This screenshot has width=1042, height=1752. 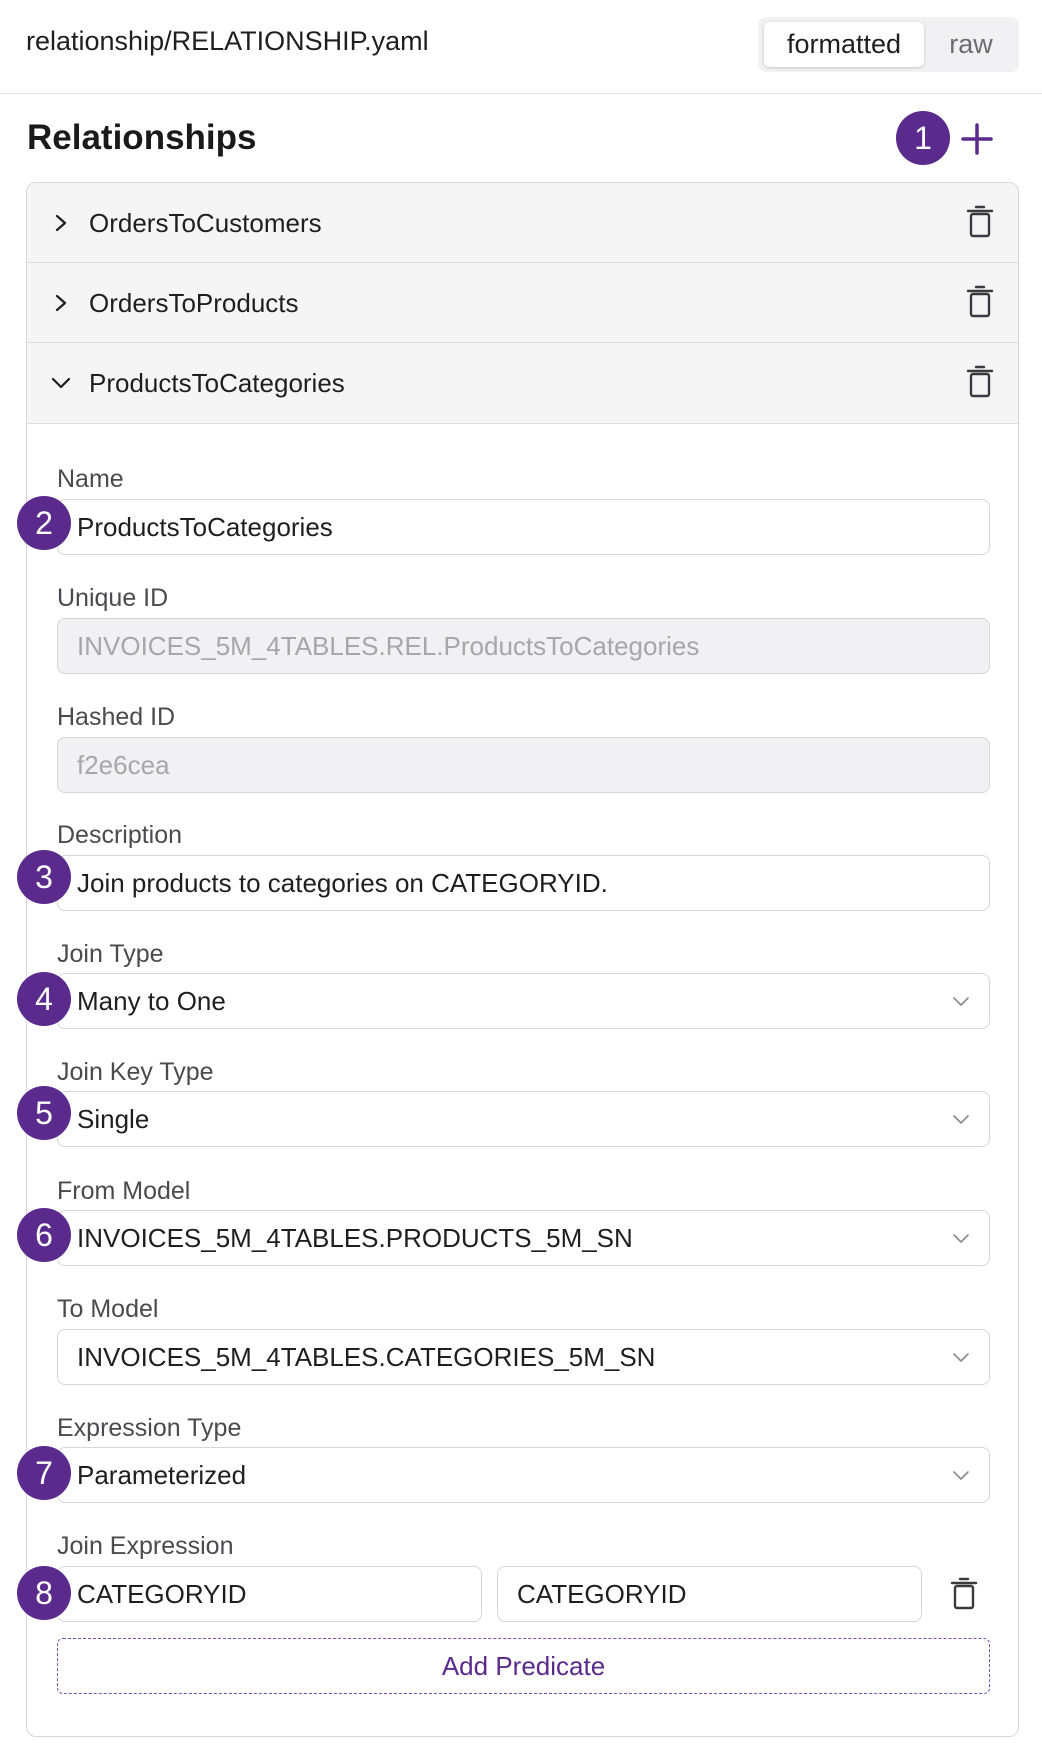 I want to click on raw-toggle-button: raw, so click(x=971, y=44).